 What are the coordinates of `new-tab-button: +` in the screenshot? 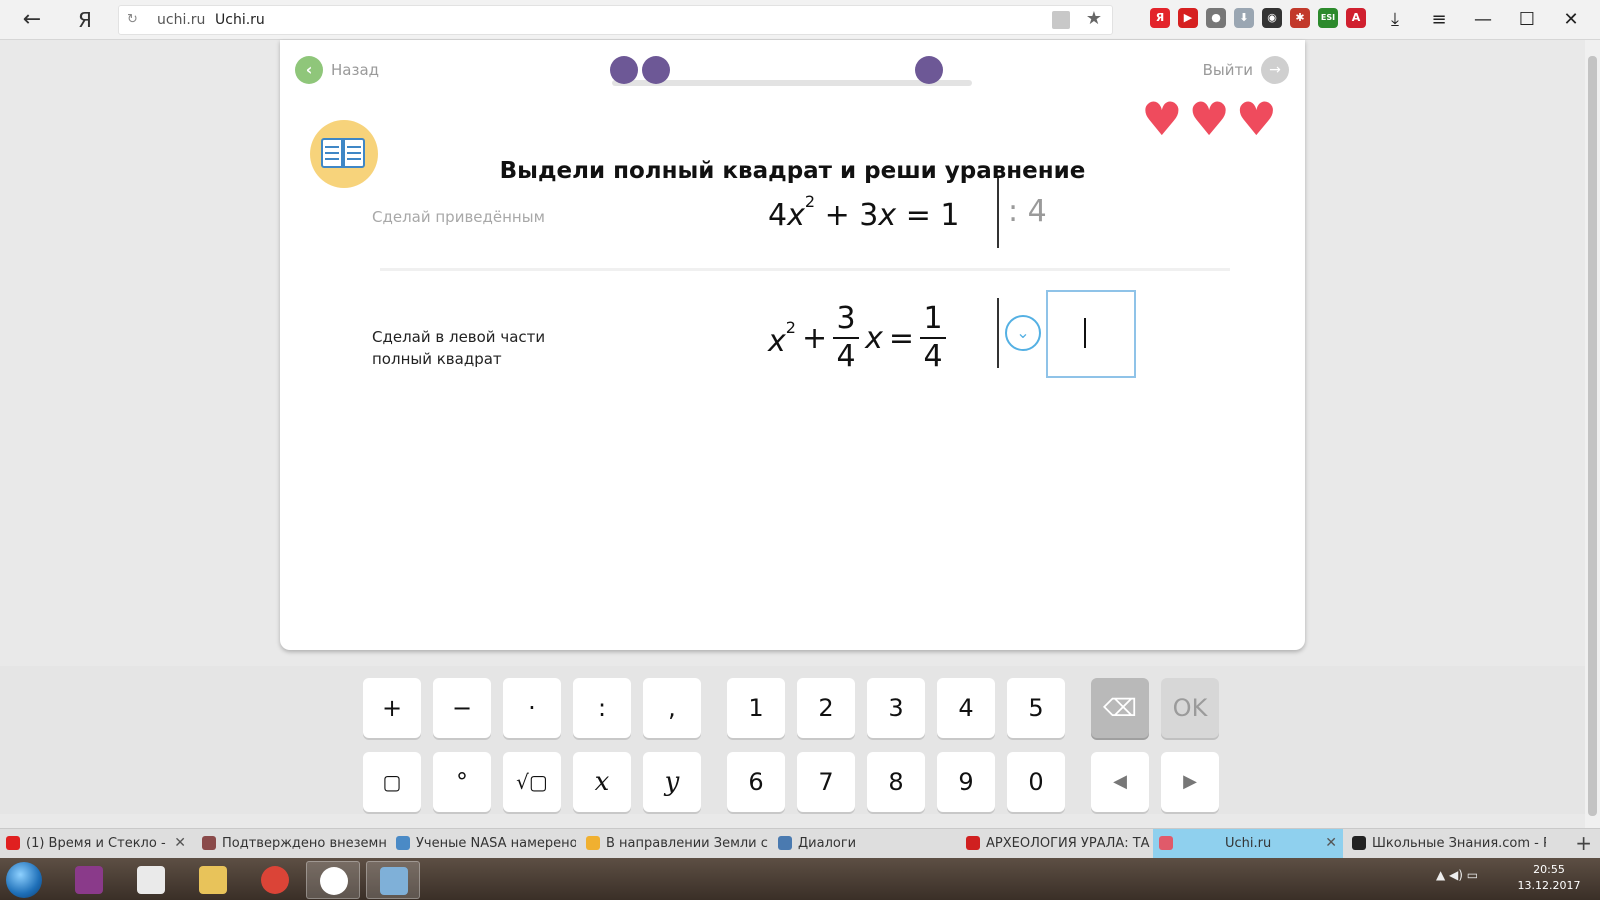 It's located at (1583, 843).